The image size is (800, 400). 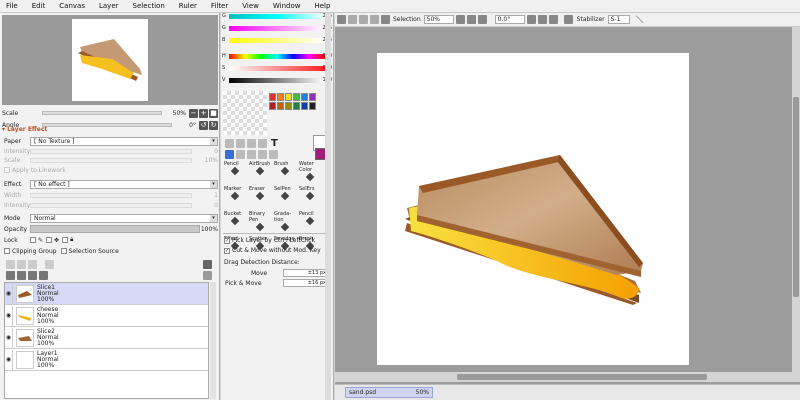 What do you see at coordinates (796, 197) in the screenshot?
I see `vertical-scroll-thumb` at bounding box center [796, 197].